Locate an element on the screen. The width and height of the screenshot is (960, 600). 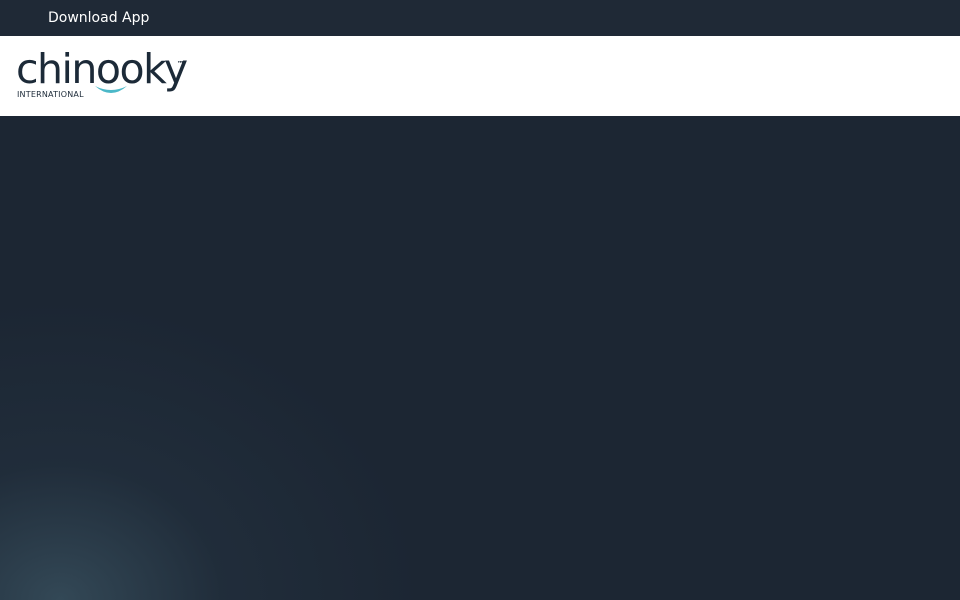
site-header: chinooky ™ INTERNATIONAL is located at coordinates (480, 76).